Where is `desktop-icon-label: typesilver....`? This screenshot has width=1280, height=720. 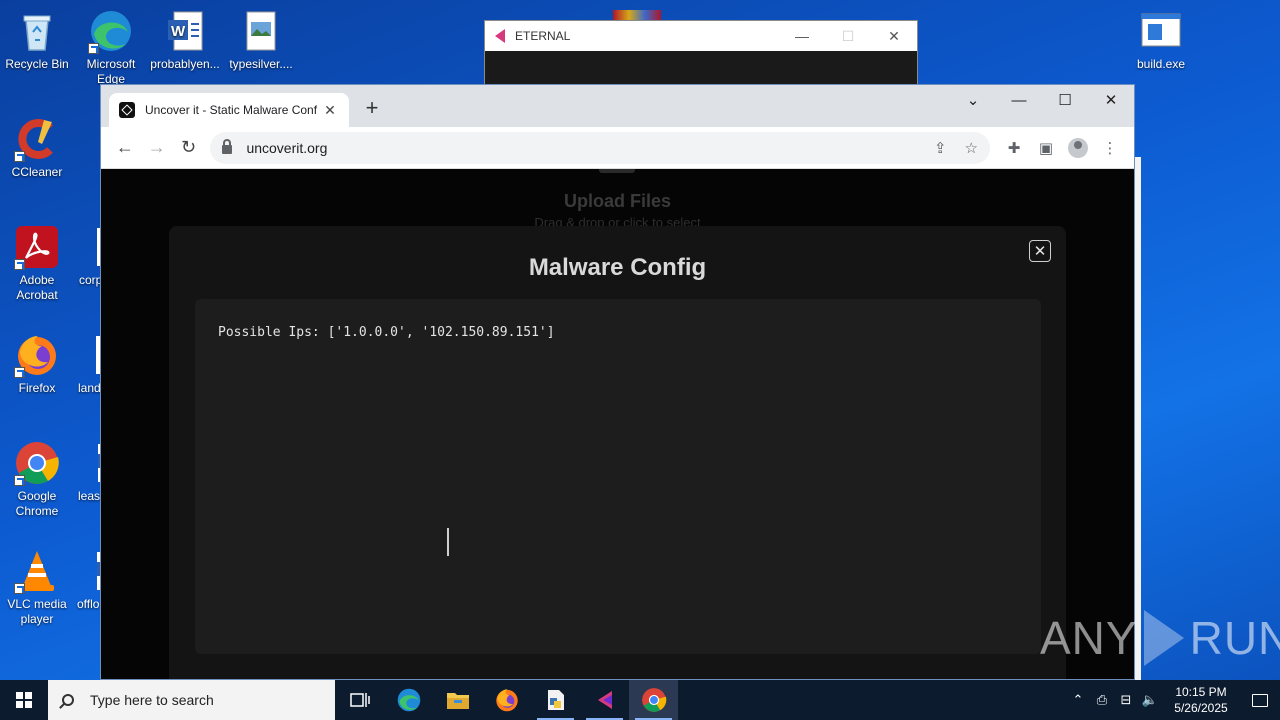 desktop-icon-label: typesilver.... is located at coordinates (261, 64).